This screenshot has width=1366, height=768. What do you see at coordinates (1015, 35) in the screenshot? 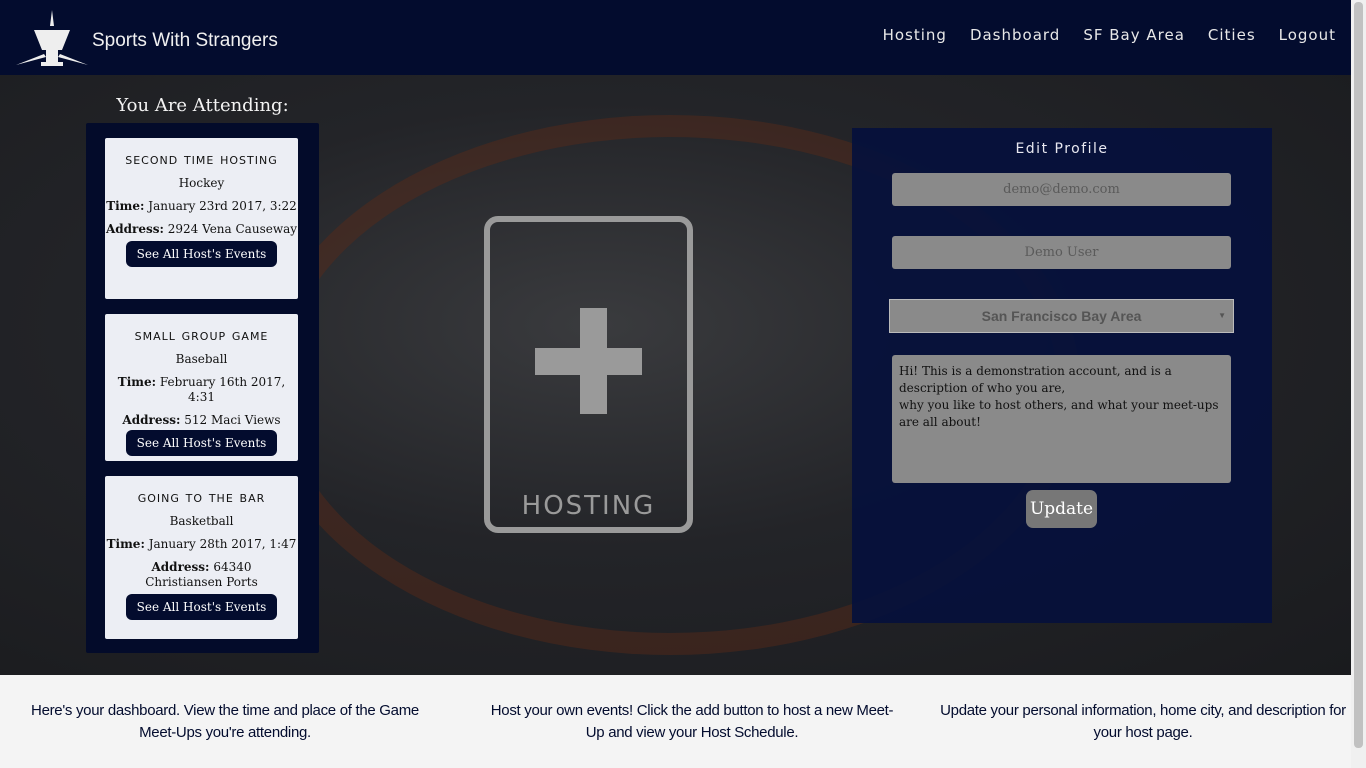
I see `nav-dashboard: Dashboard` at bounding box center [1015, 35].